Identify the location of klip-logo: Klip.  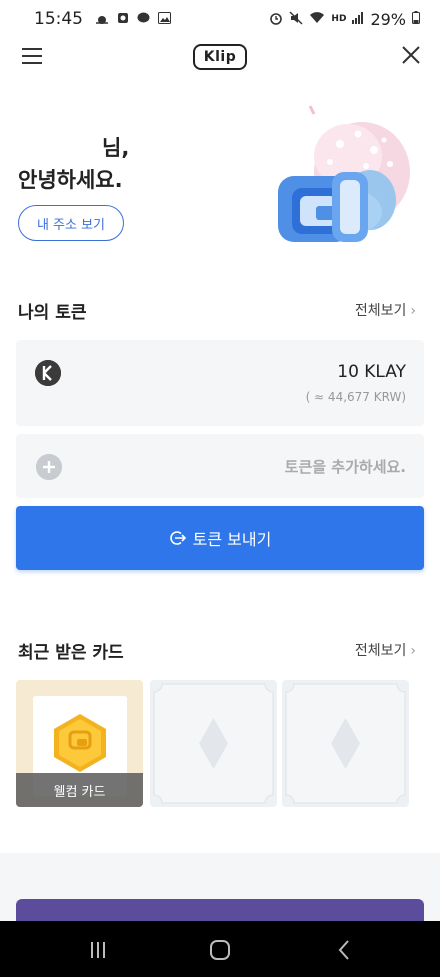
(220, 57).